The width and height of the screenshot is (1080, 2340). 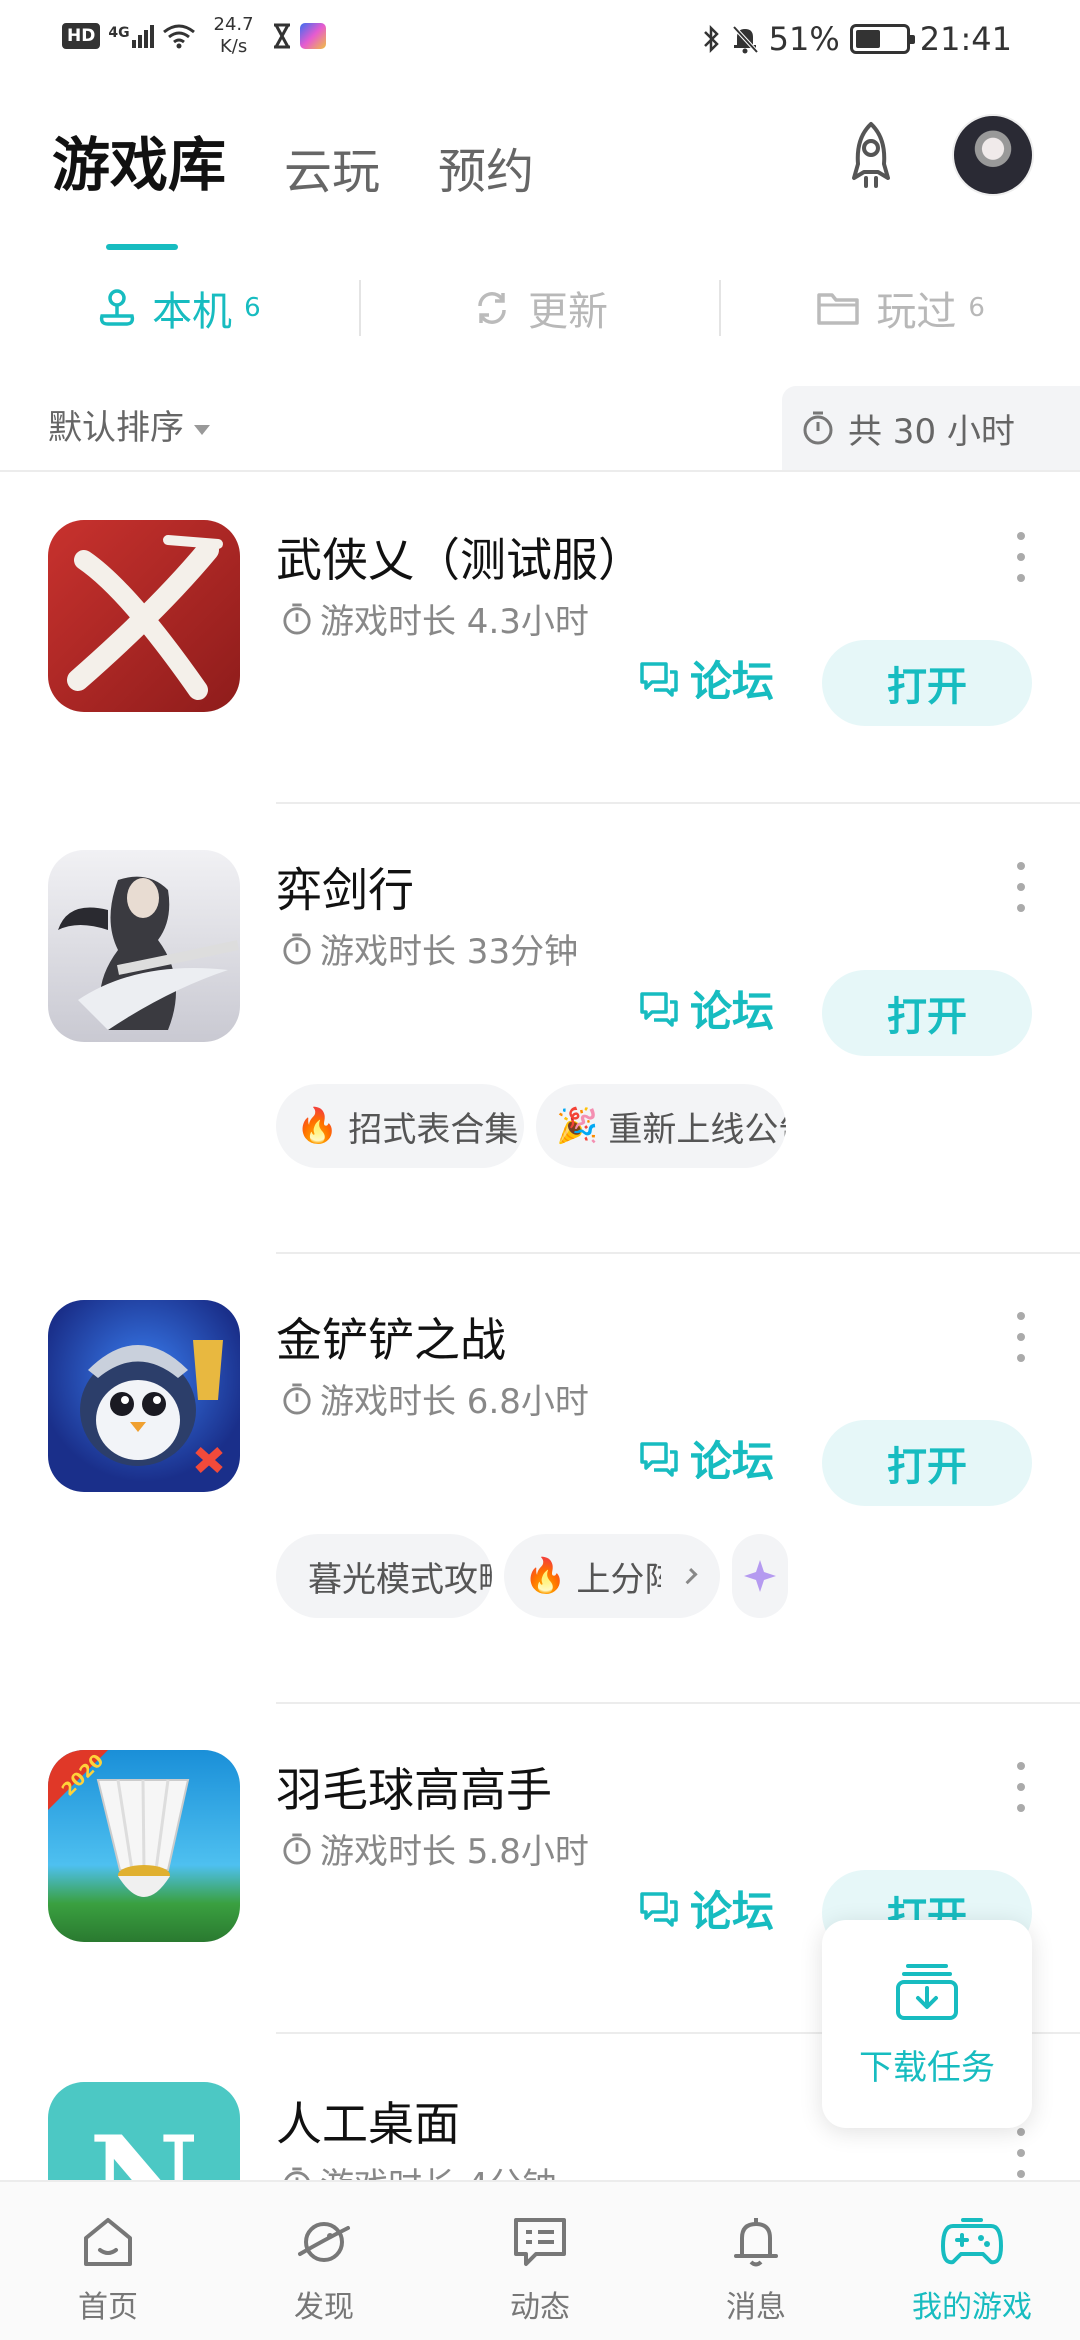 I want to click on game-icon-jinchanchan, so click(x=144, y=1396).